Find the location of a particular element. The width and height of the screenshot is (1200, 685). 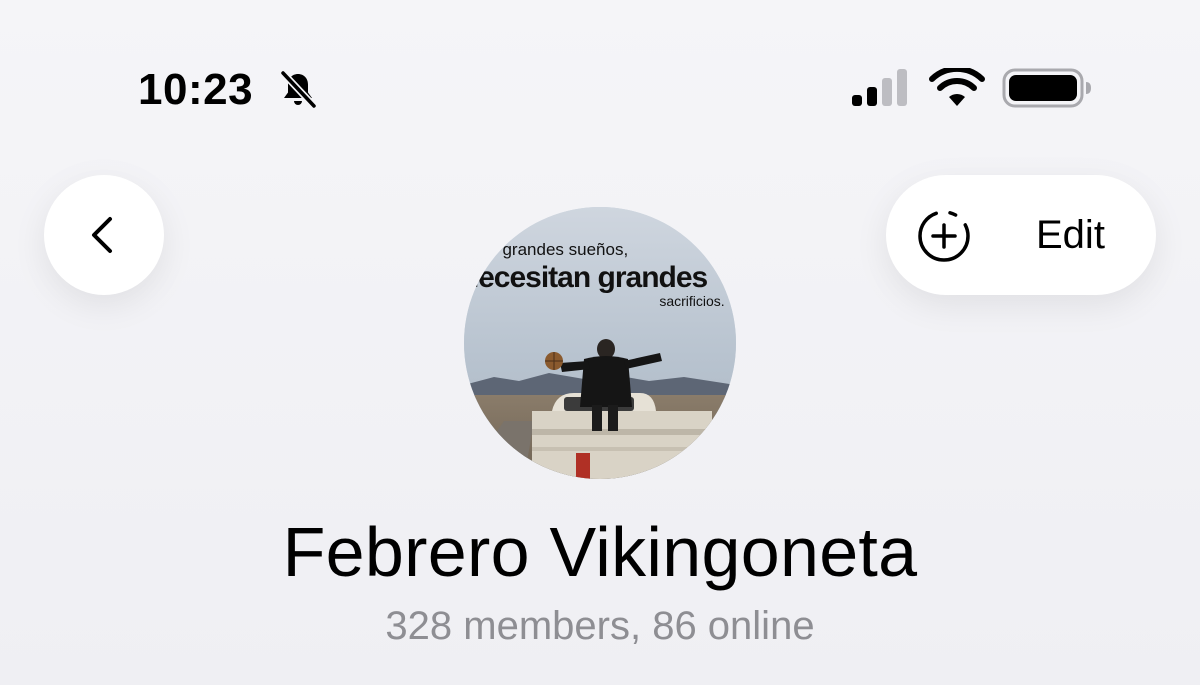

add-story-button is located at coordinates (944, 236).